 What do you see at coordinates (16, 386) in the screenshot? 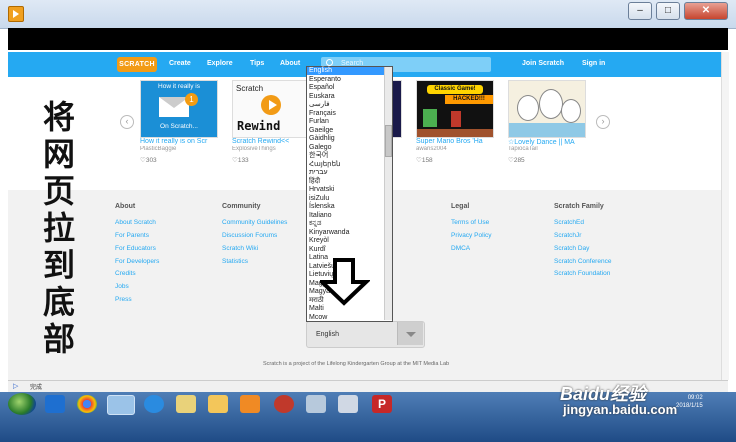
I see `status-icon: ▷` at bounding box center [16, 386].